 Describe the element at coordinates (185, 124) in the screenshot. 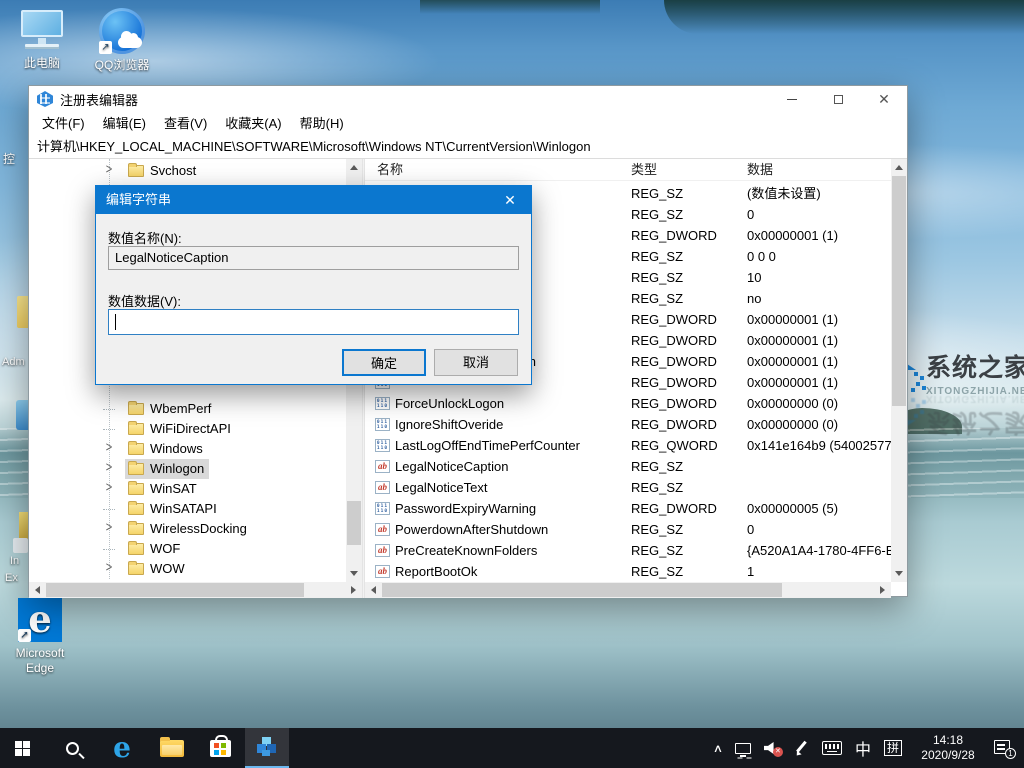

I see `menu-view: 查看(V)` at that location.